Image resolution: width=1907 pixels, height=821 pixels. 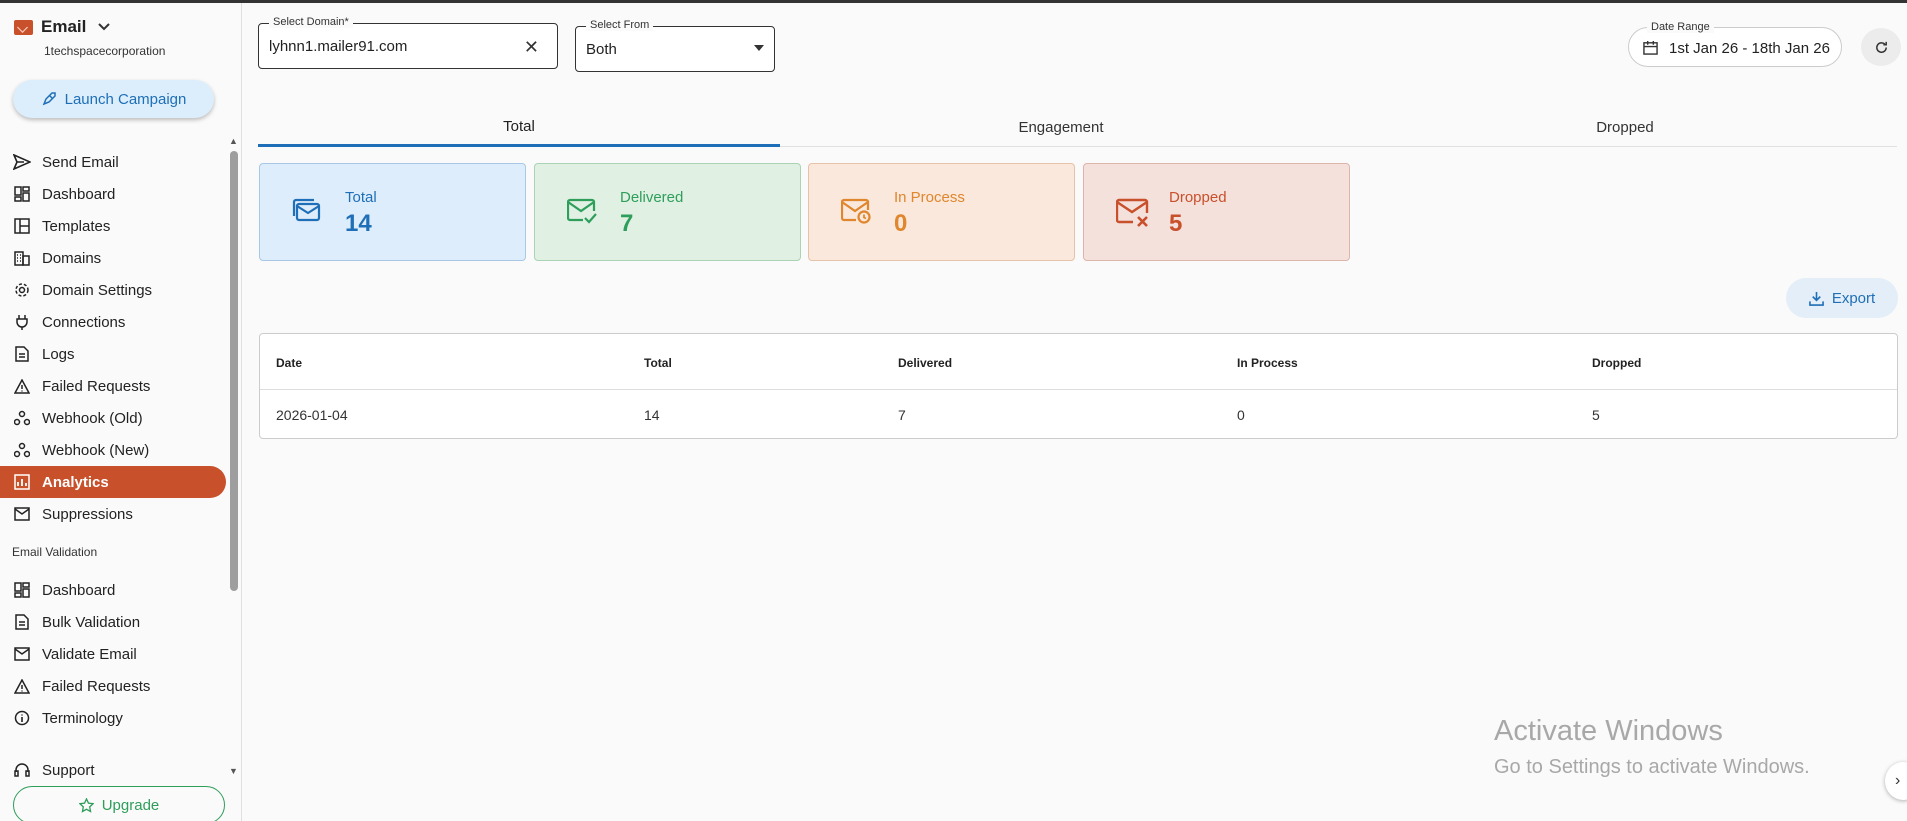 I want to click on scroll-thumb, so click(x=234, y=371).